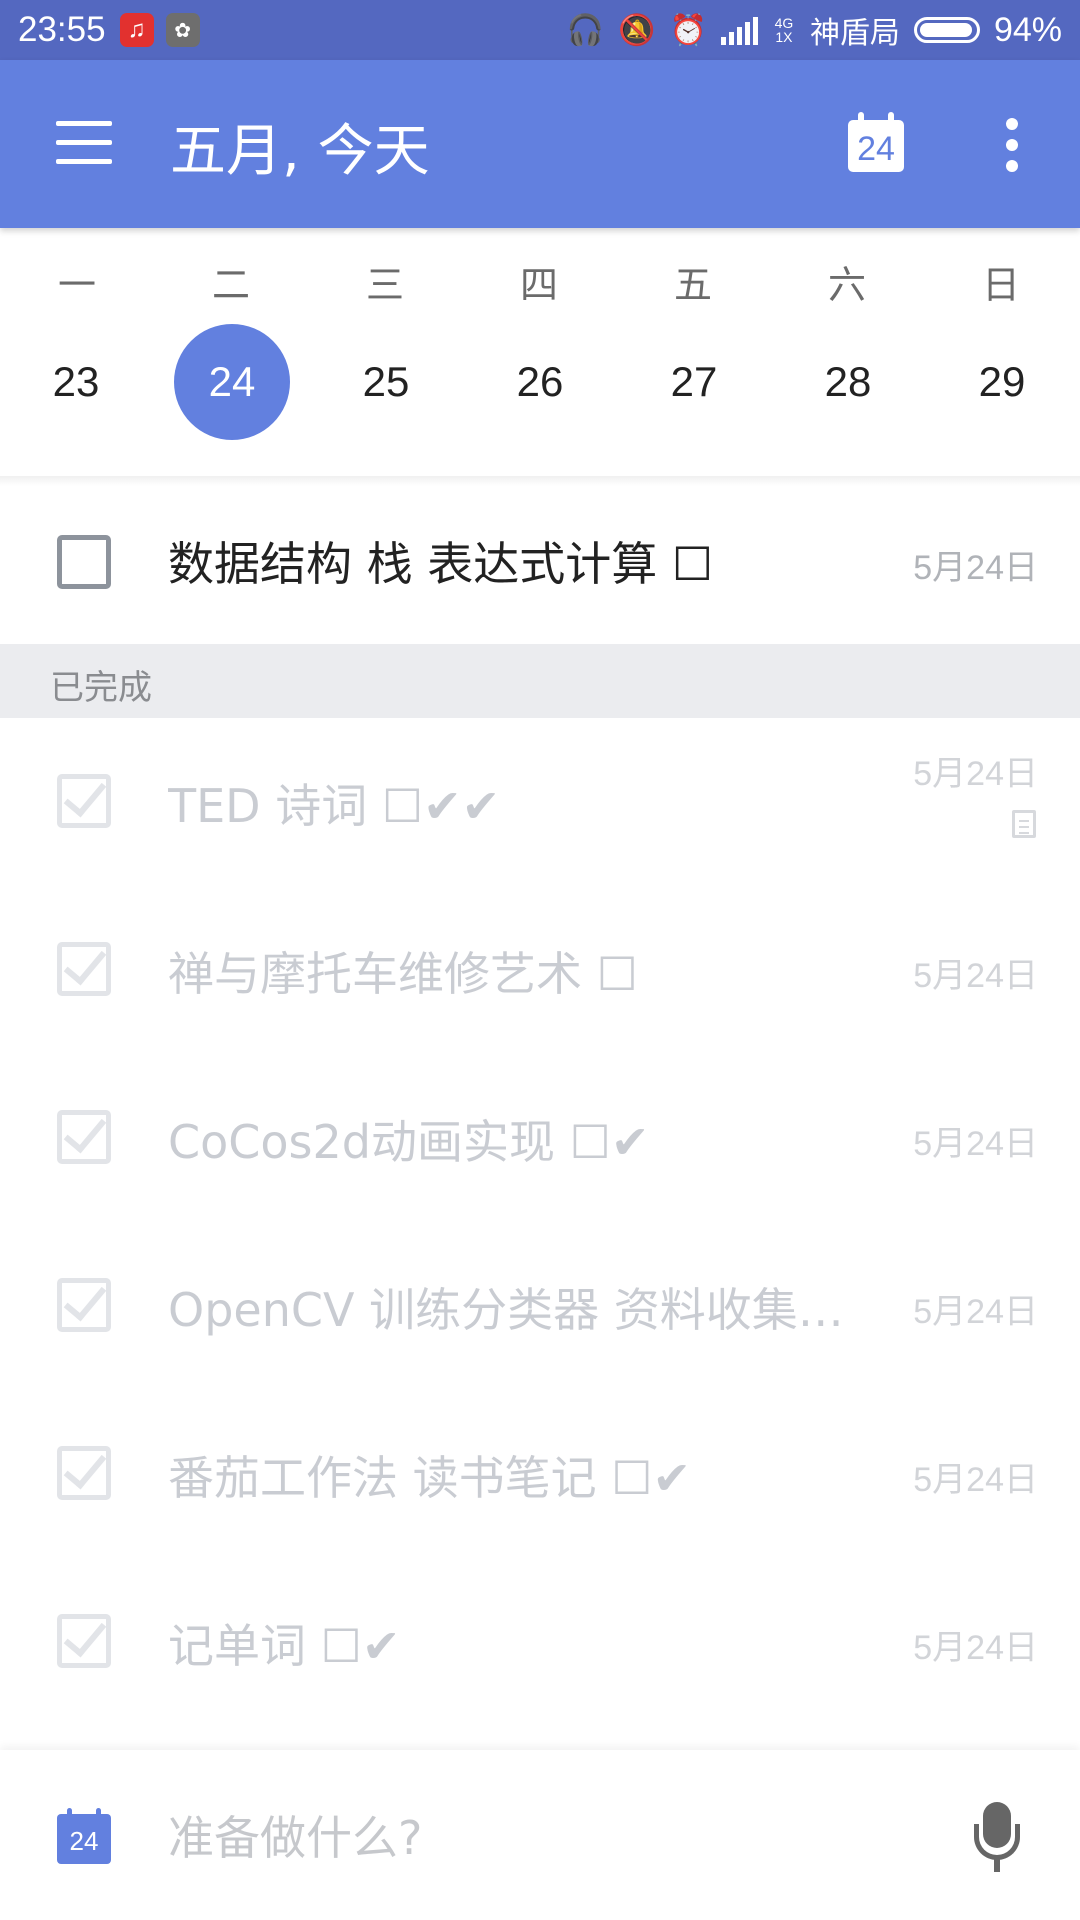 This screenshot has height=1920, width=1080. I want to click on task-row: 数据结构 栈 表达式计算 ☐ 5月24日, so click(540, 562).